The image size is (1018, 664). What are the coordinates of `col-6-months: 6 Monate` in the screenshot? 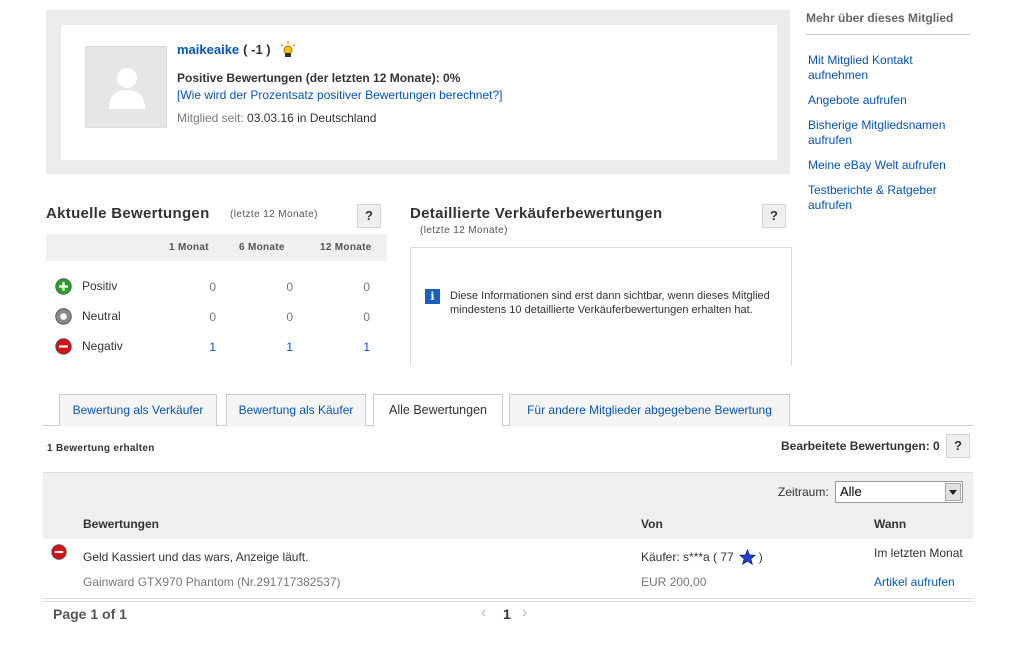 It's located at (262, 247).